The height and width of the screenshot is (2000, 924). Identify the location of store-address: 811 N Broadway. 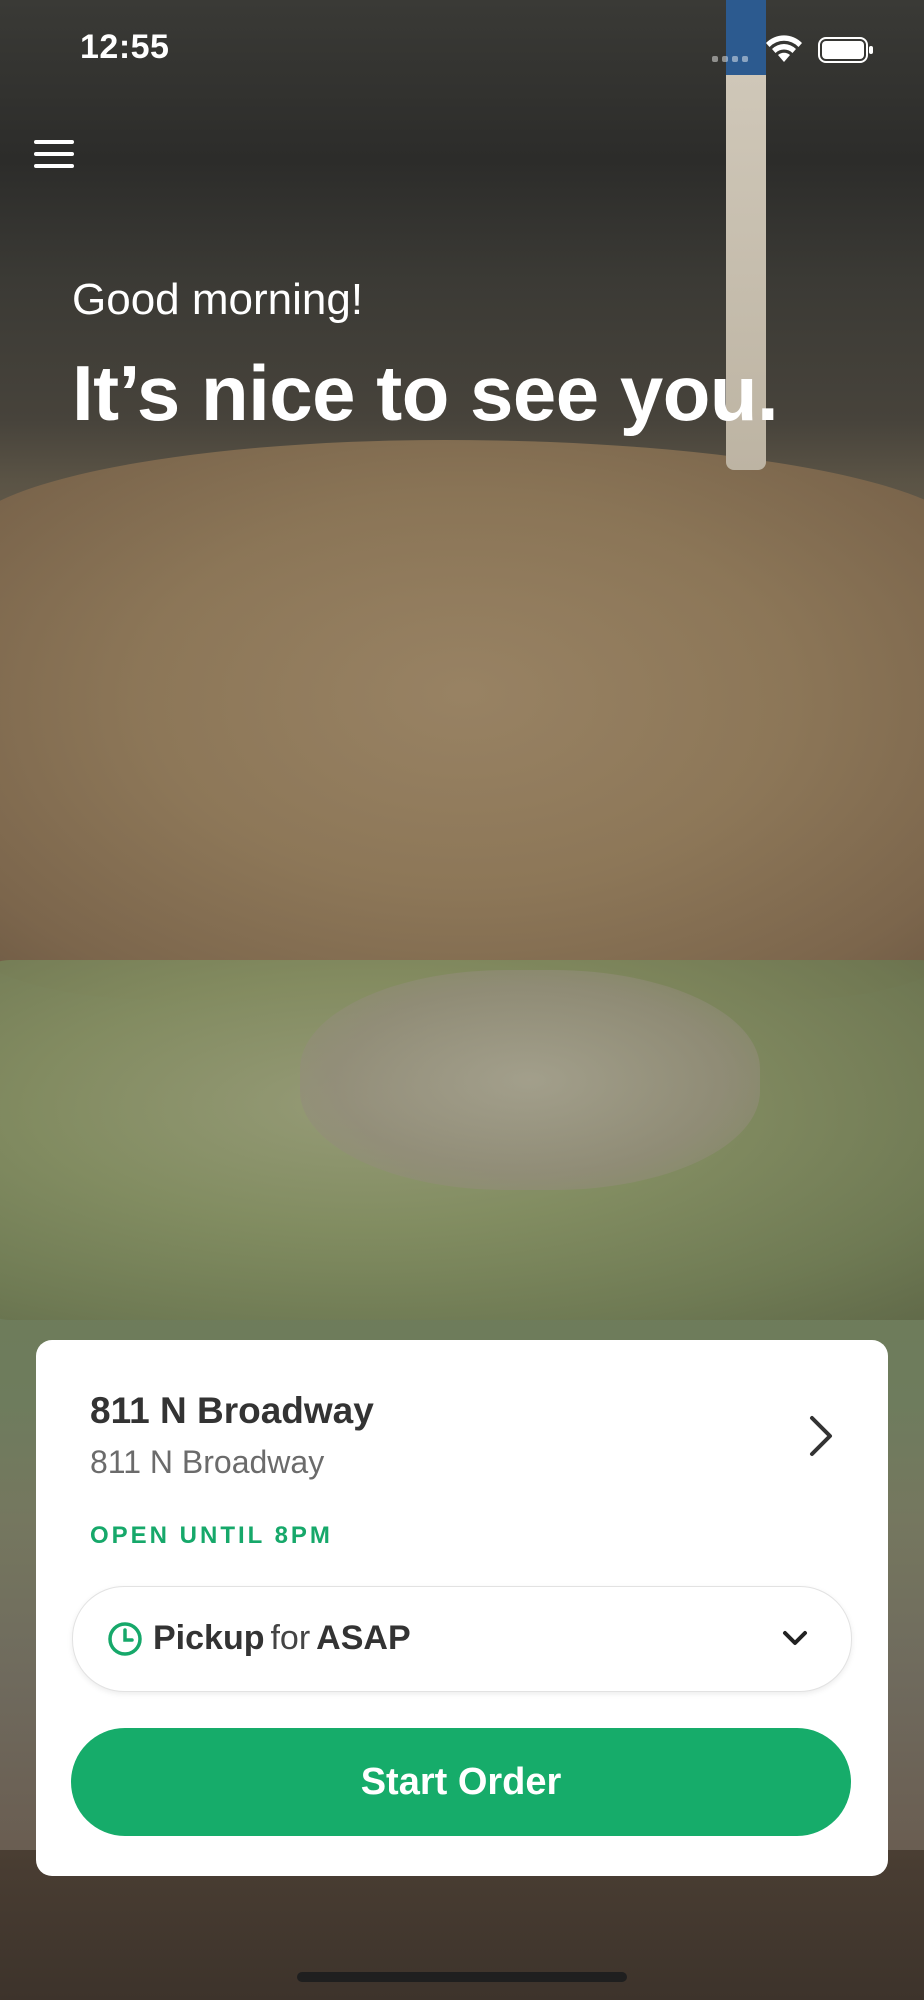
(207, 1462).